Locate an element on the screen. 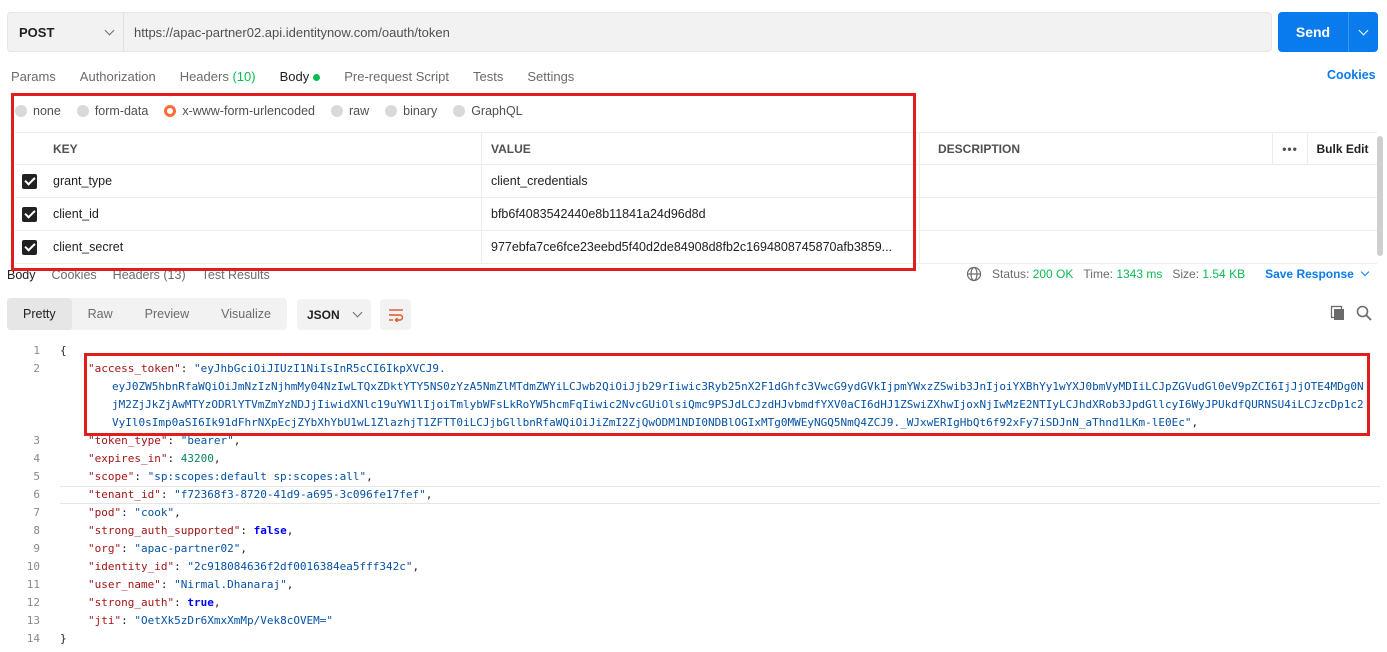 Image resolution: width=1387 pixels, height=652 pixels. send-button: Send is located at coordinates (1313, 32).